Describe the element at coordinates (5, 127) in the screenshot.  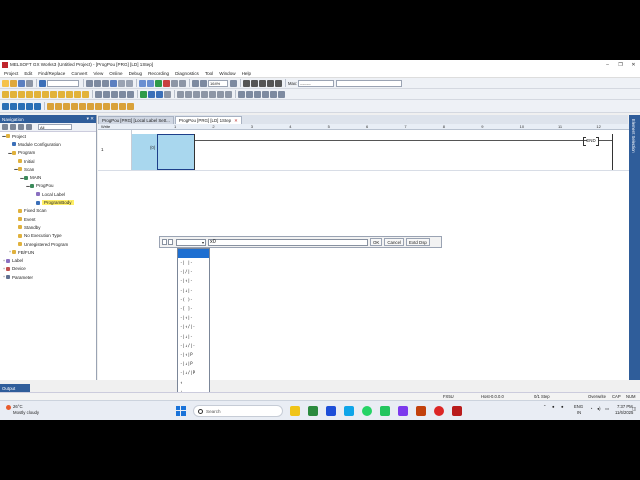
I see `expand-all-icon` at that location.